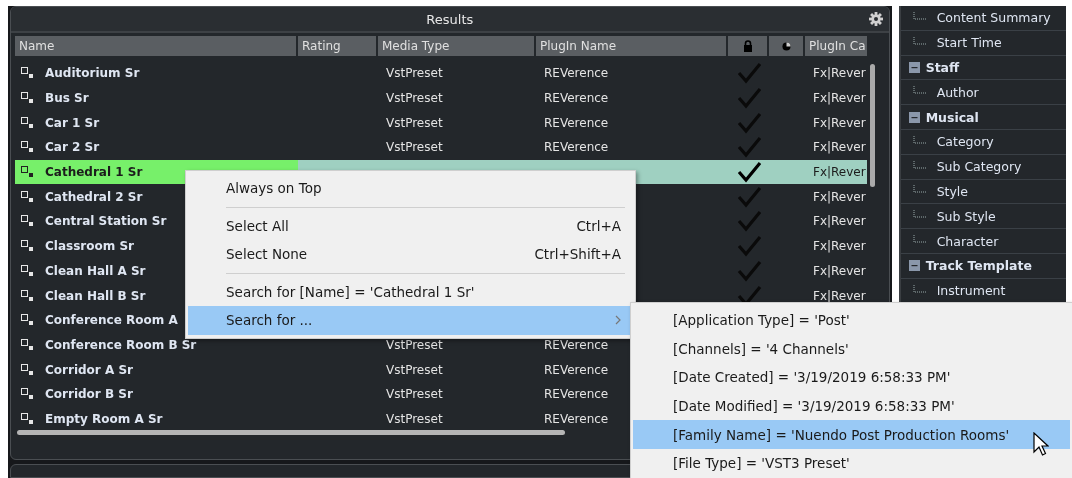 The height and width of the screenshot is (478, 1072). Describe the element at coordinates (67, 98) in the screenshot. I see `preset-name: Bus Sr` at that location.